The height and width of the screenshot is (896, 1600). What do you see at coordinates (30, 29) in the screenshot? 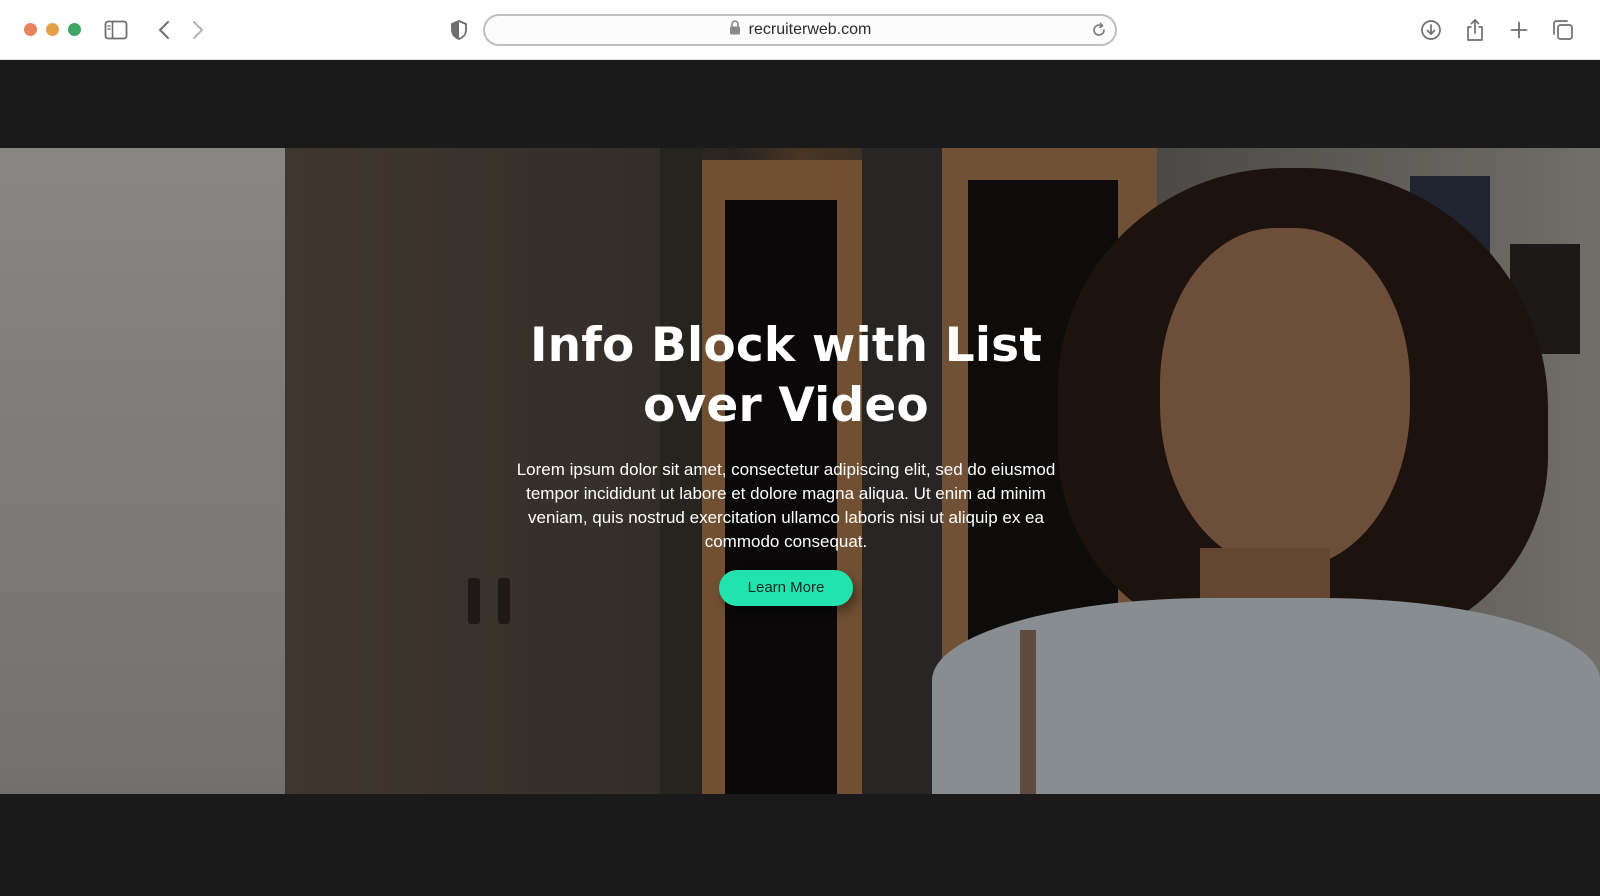
I see `close-window-button` at bounding box center [30, 29].